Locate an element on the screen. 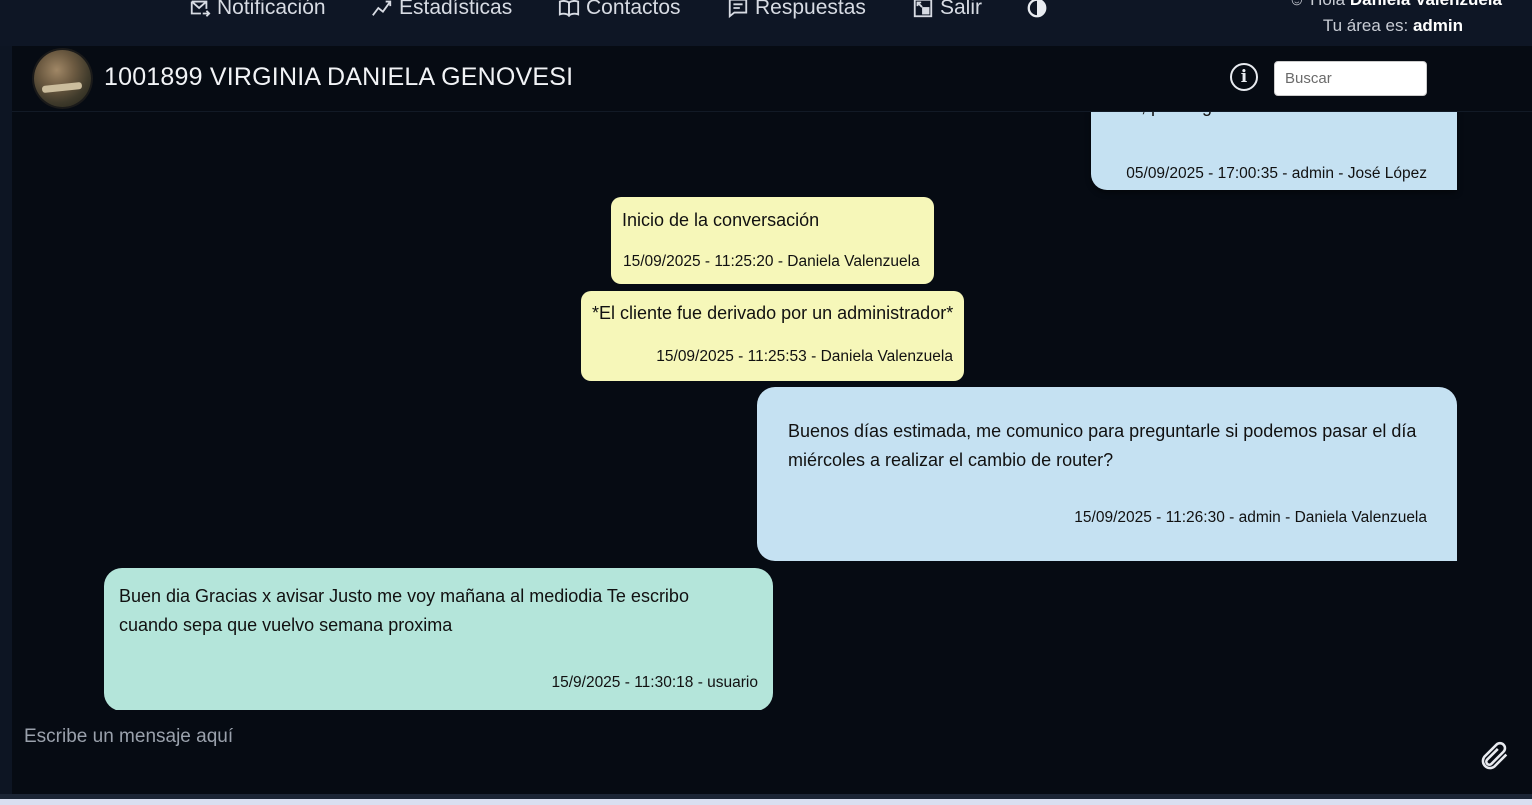 The image size is (1532, 805). contrast-icon is located at coordinates (1037, 9).